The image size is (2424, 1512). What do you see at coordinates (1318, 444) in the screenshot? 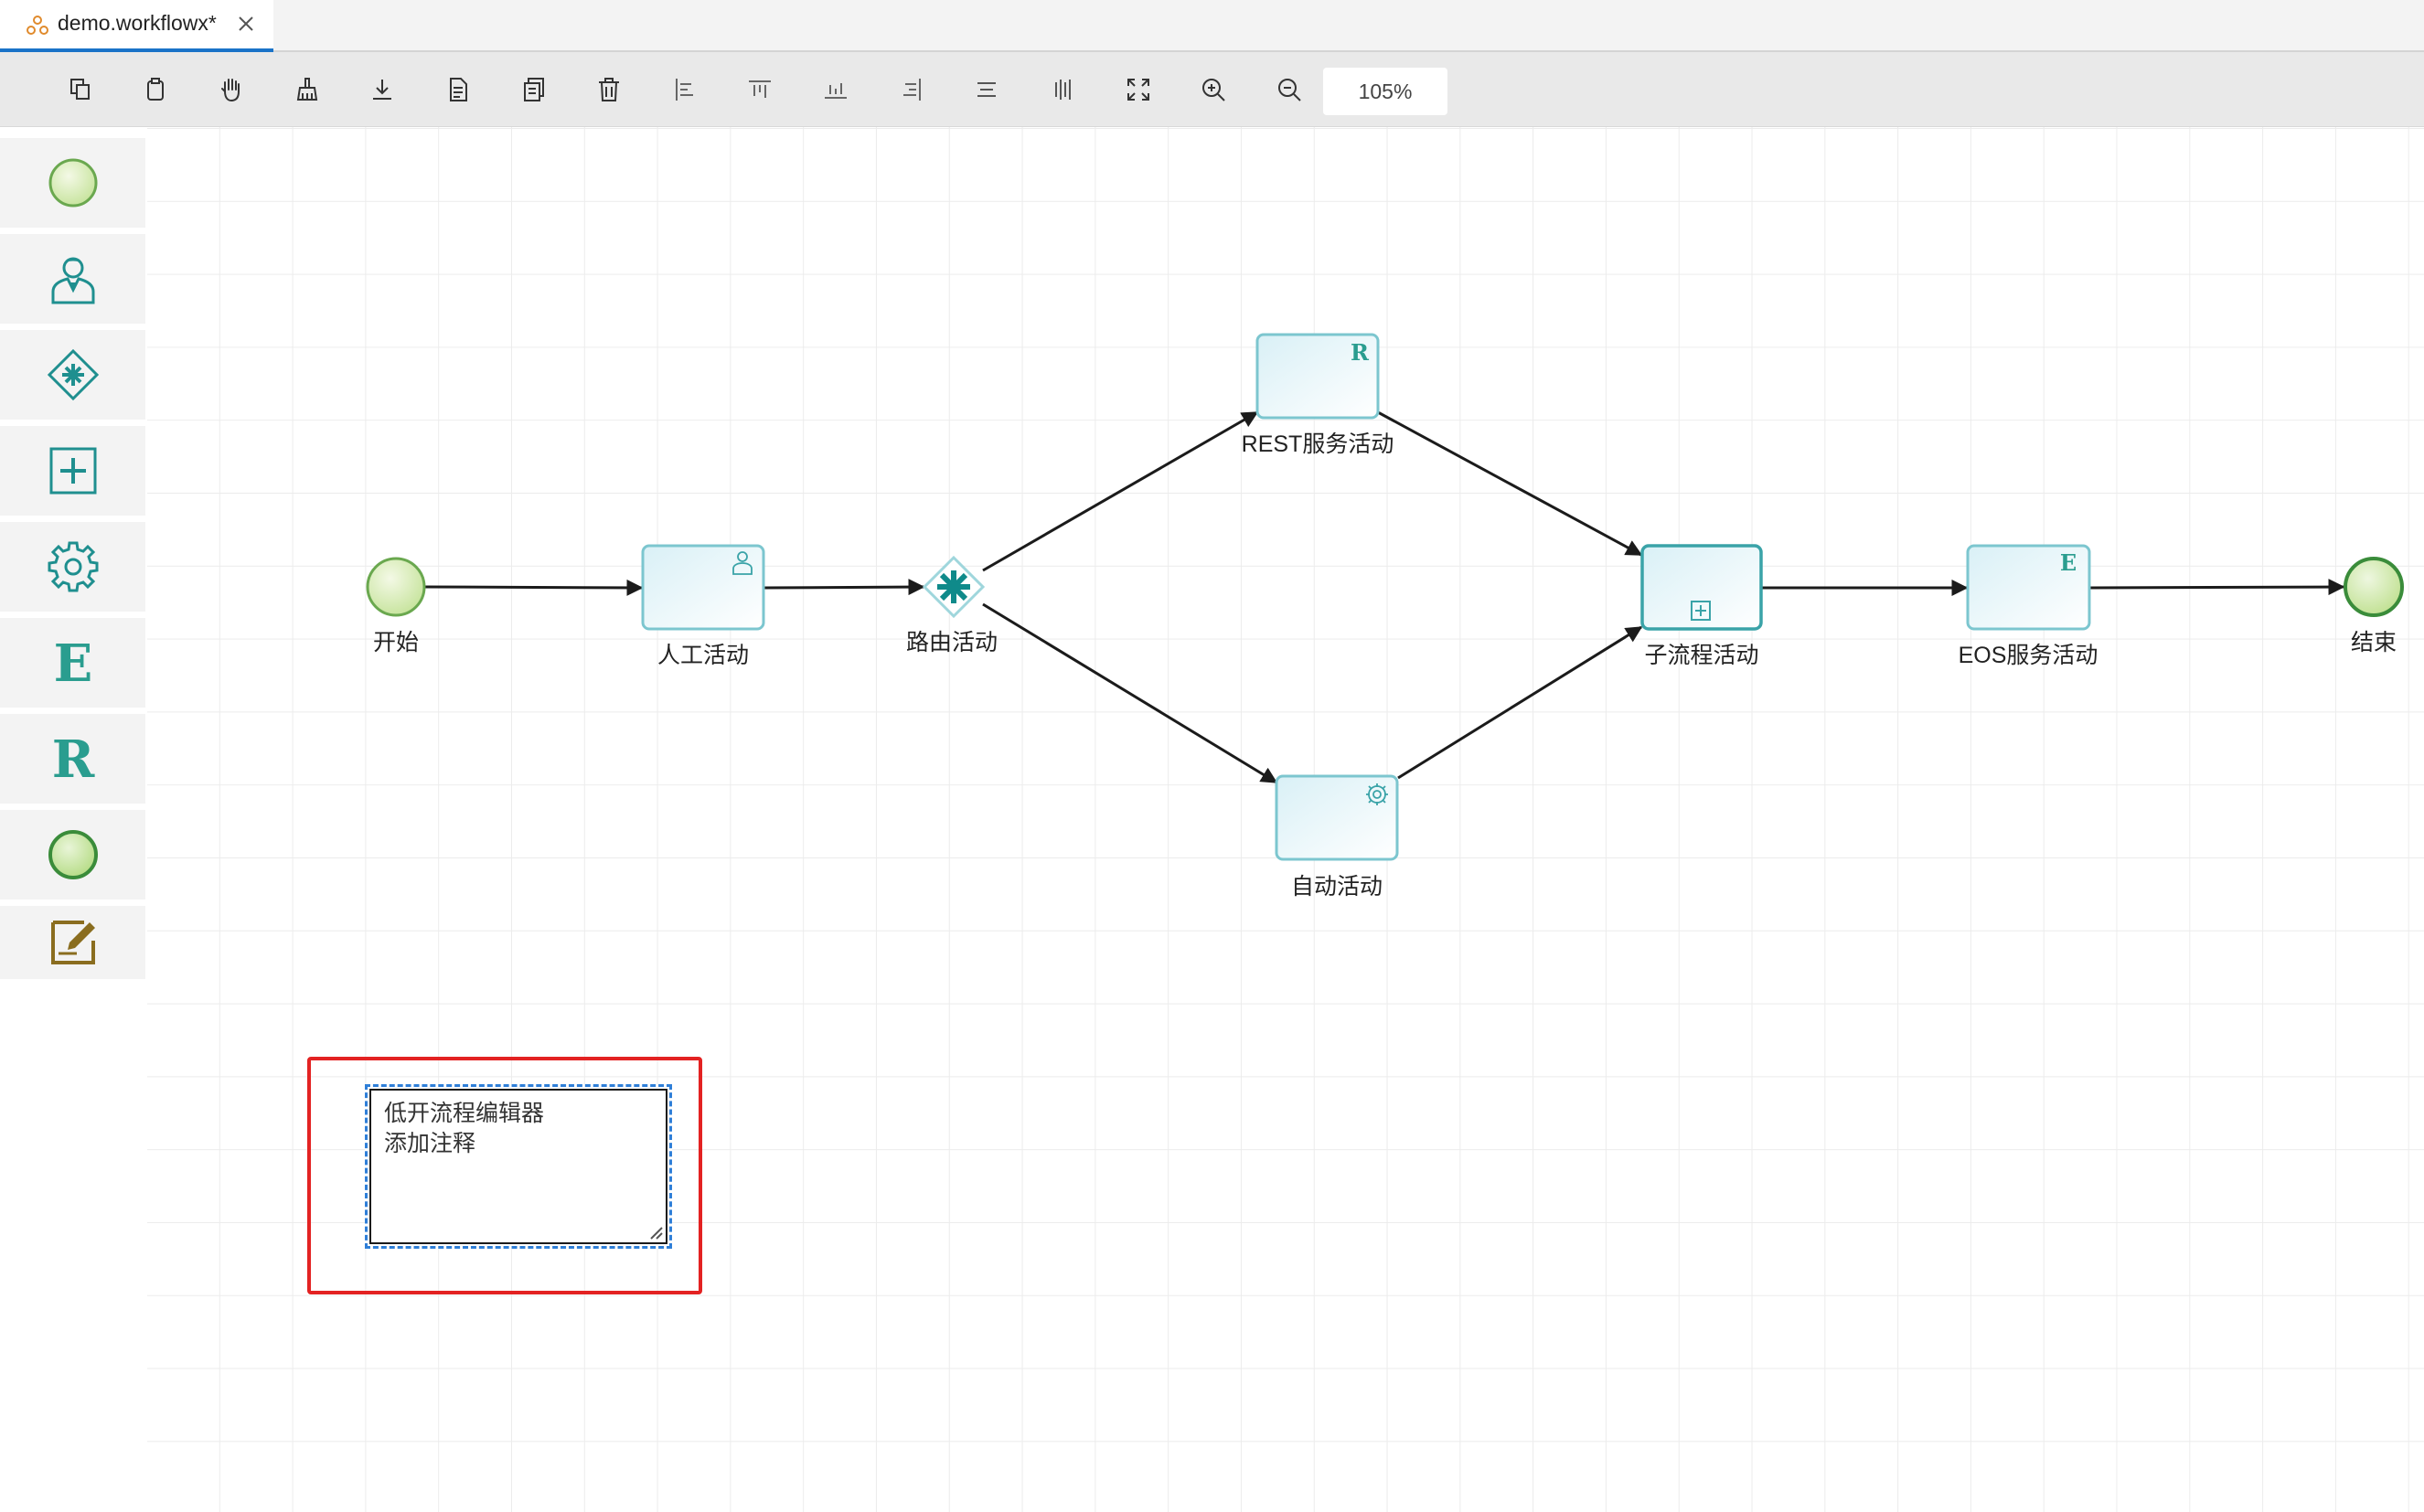
I see `node-label-rest: REST服务活动` at bounding box center [1318, 444].